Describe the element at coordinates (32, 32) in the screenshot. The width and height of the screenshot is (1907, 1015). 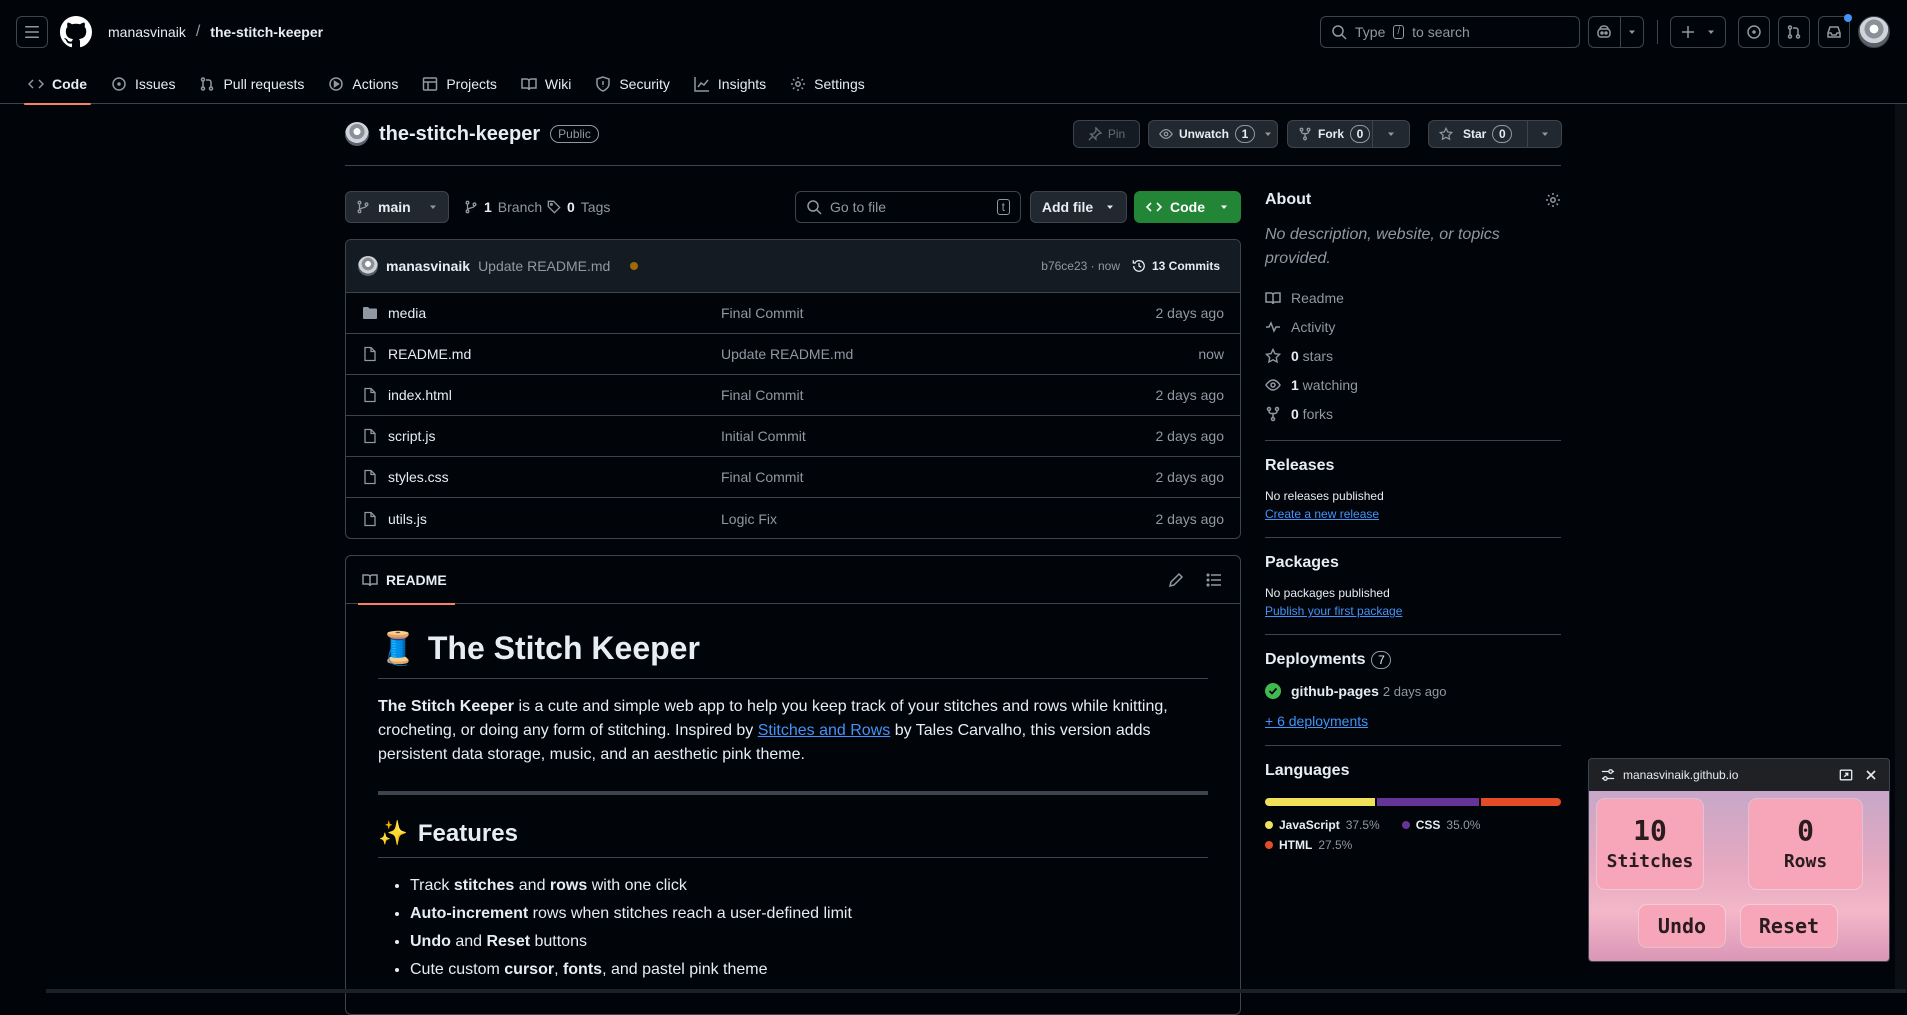
I see `menu-button` at that location.